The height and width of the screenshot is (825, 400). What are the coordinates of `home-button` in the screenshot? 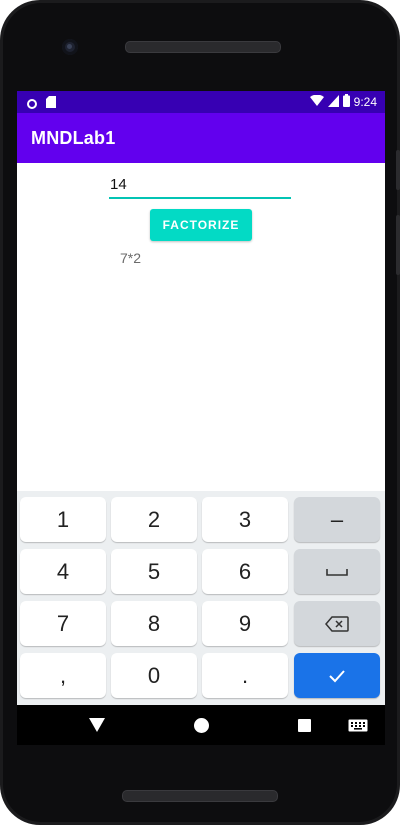 It's located at (201, 725).